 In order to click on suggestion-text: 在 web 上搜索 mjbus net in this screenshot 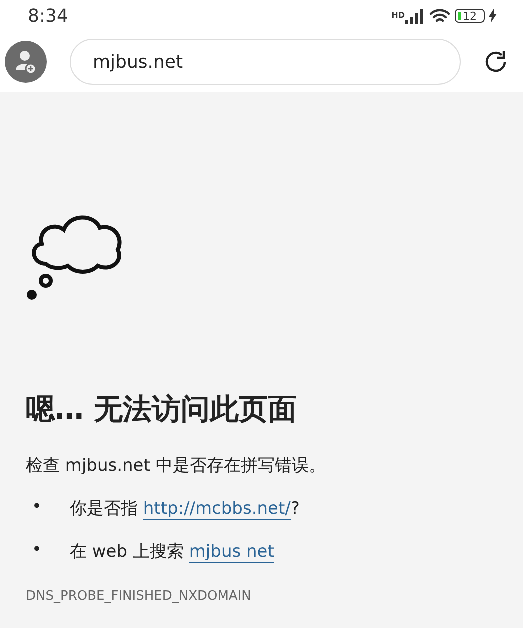, I will do `click(172, 552)`.